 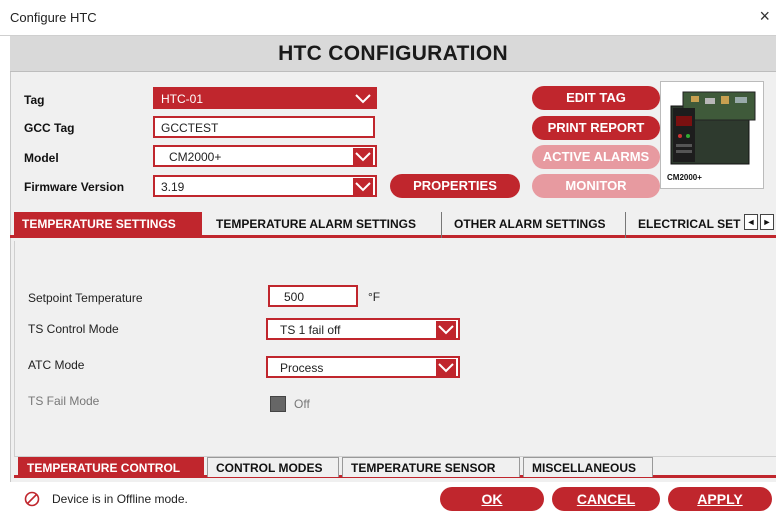 I want to click on window-titlebar: Configure HTC ×, so click(x=388, y=18).